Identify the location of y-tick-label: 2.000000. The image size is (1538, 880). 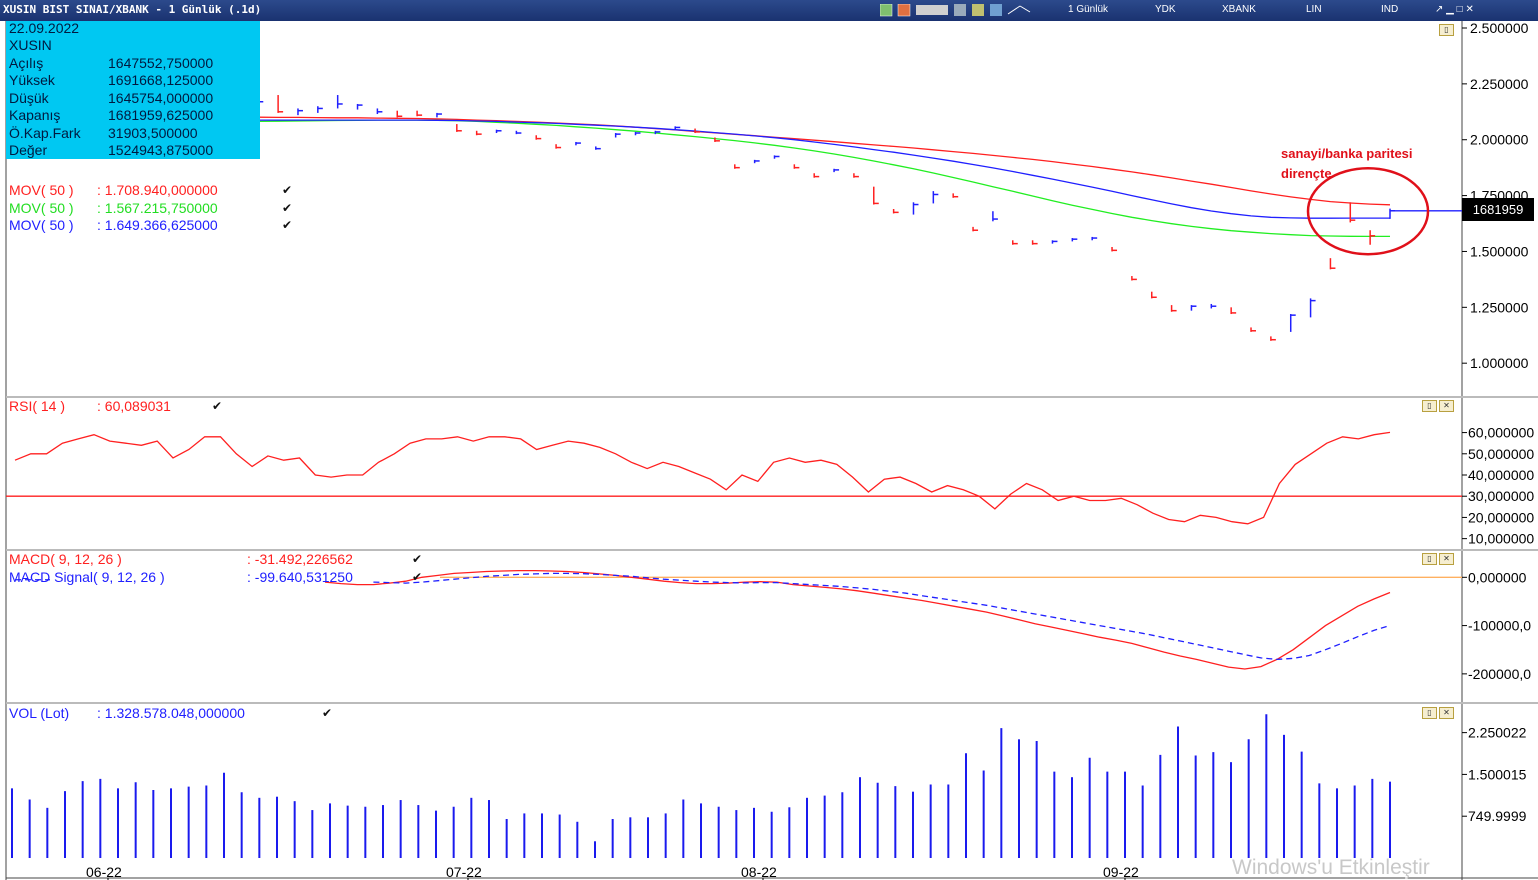
(1499, 140).